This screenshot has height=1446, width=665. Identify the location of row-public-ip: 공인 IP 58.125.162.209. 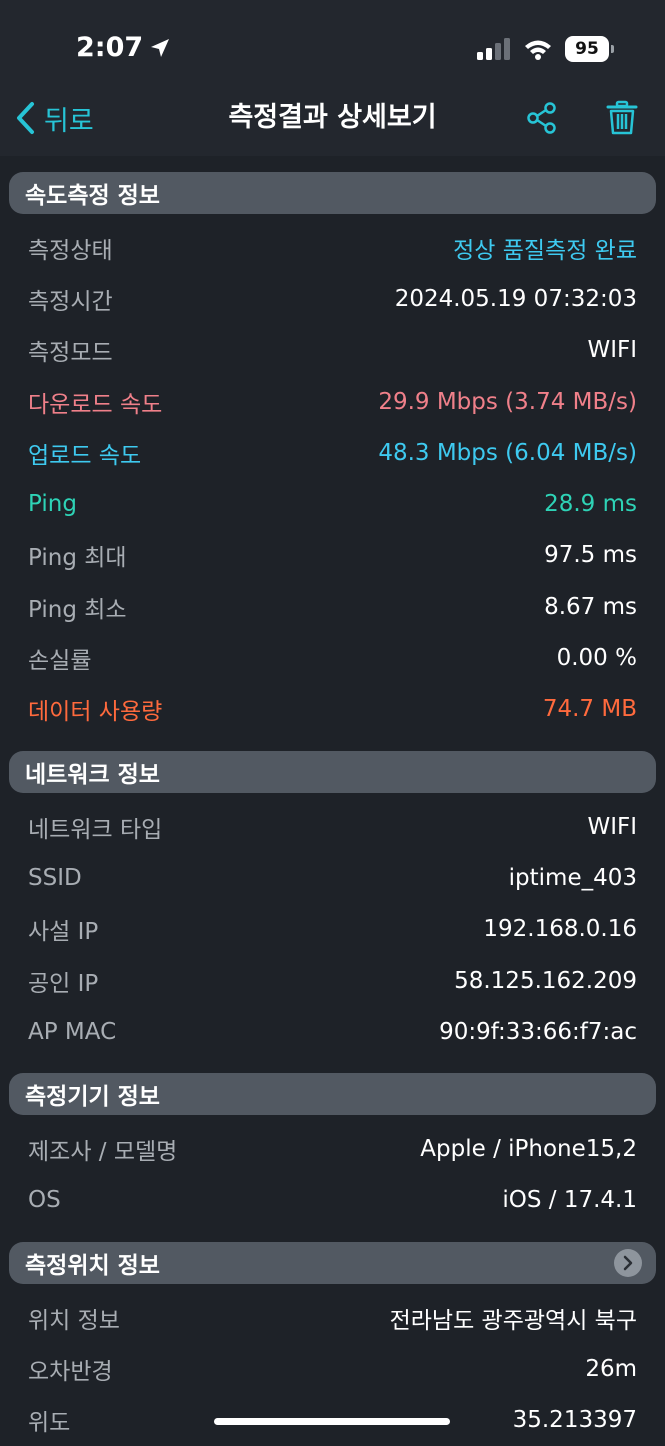
(332, 980).